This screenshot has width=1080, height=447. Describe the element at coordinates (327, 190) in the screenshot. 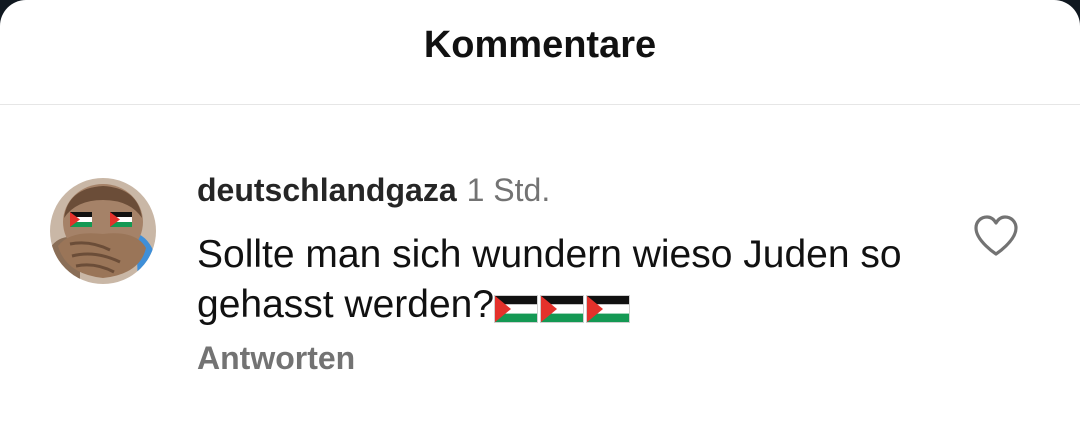

I see `username: deutschlandgaza` at that location.